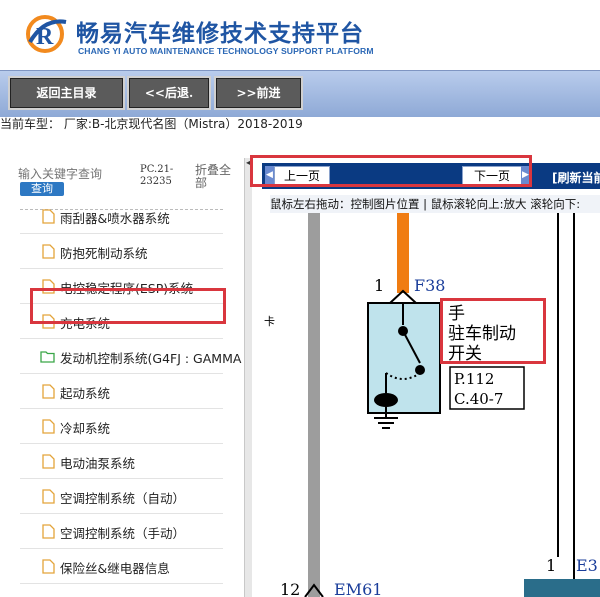 The image size is (600, 597). I want to click on tree-item-label: 充电系统, so click(85, 323).